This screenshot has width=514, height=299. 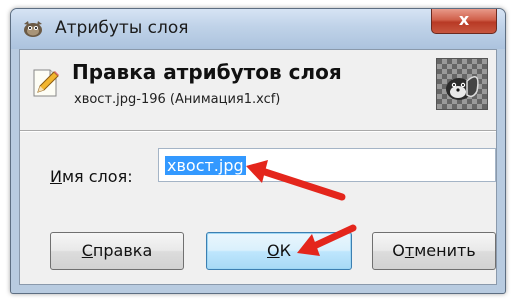 What do you see at coordinates (205, 165) in the screenshot?
I see `layer-name-value: хвост.jpg` at bounding box center [205, 165].